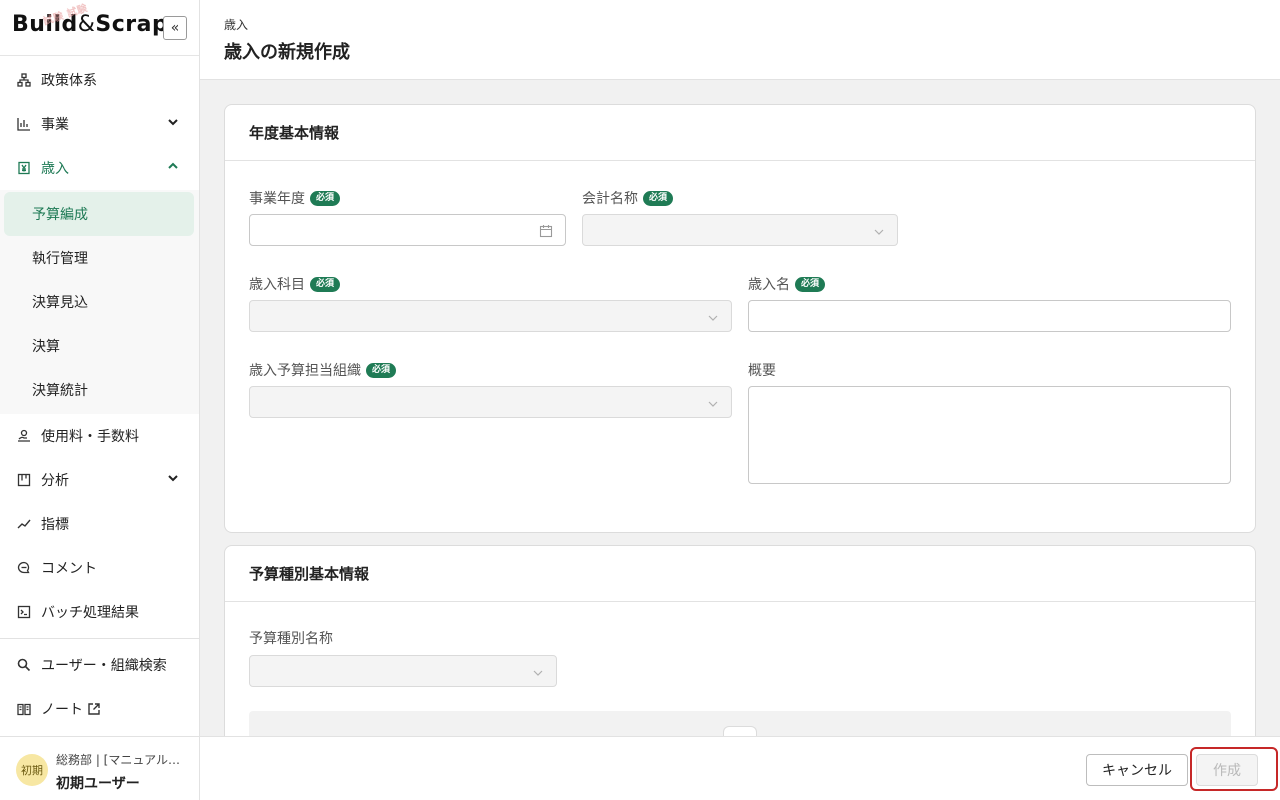 This screenshot has width=1280, height=800. I want to click on panel-tab, so click(740, 731).